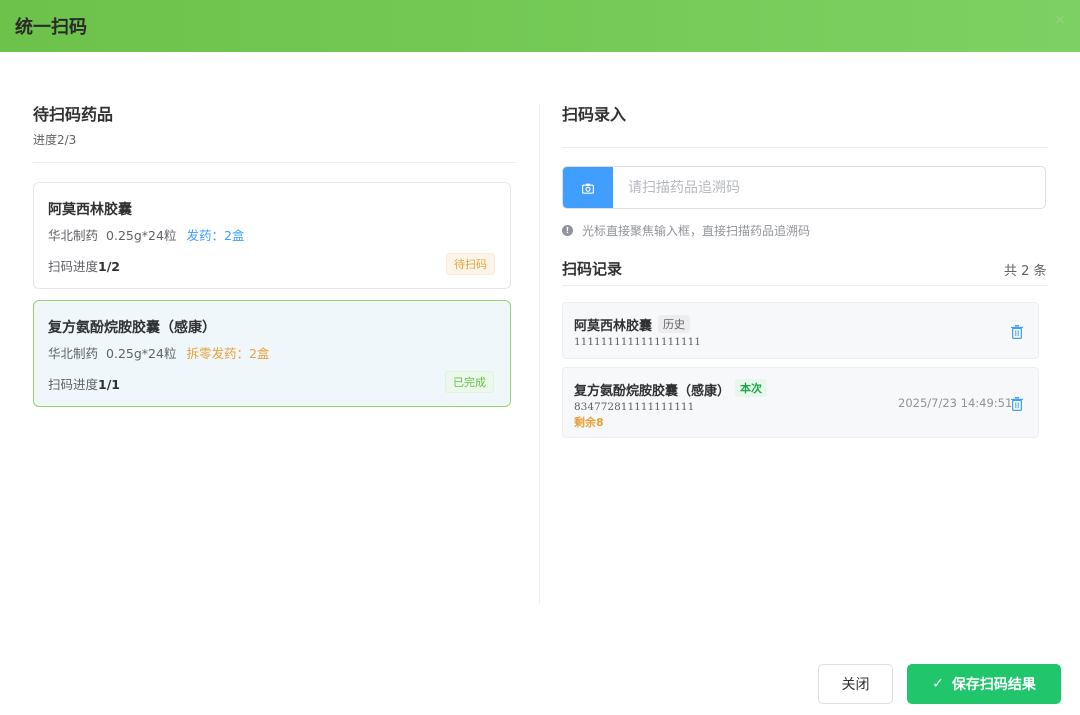 The height and width of the screenshot is (715, 1080). What do you see at coordinates (696, 231) in the screenshot?
I see `hint-text: 光标直接聚焦输入框，直接扫描药品追溯码` at bounding box center [696, 231].